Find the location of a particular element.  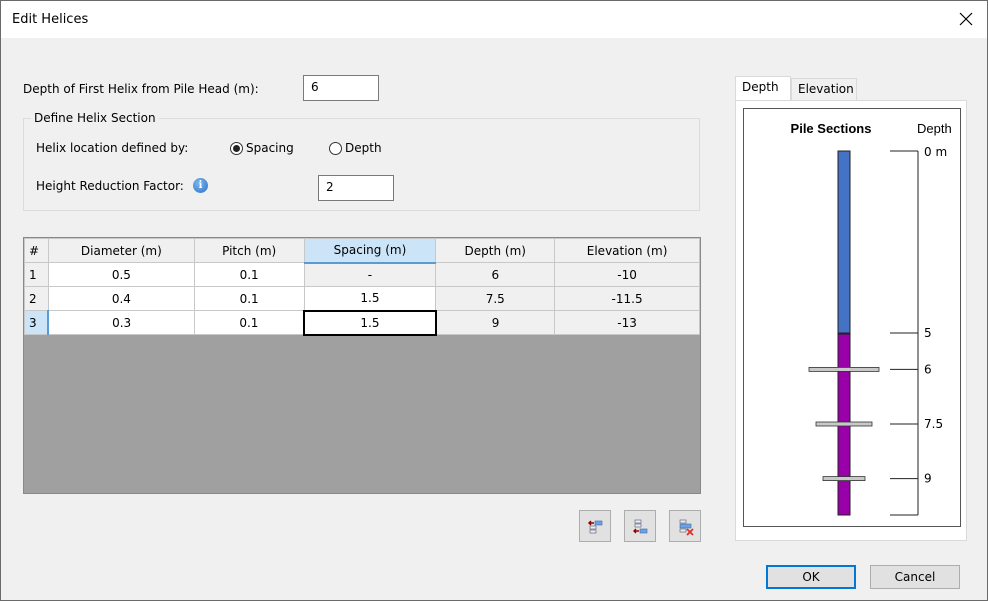

spacing-radio-label: Spacing is located at coordinates (270, 148).